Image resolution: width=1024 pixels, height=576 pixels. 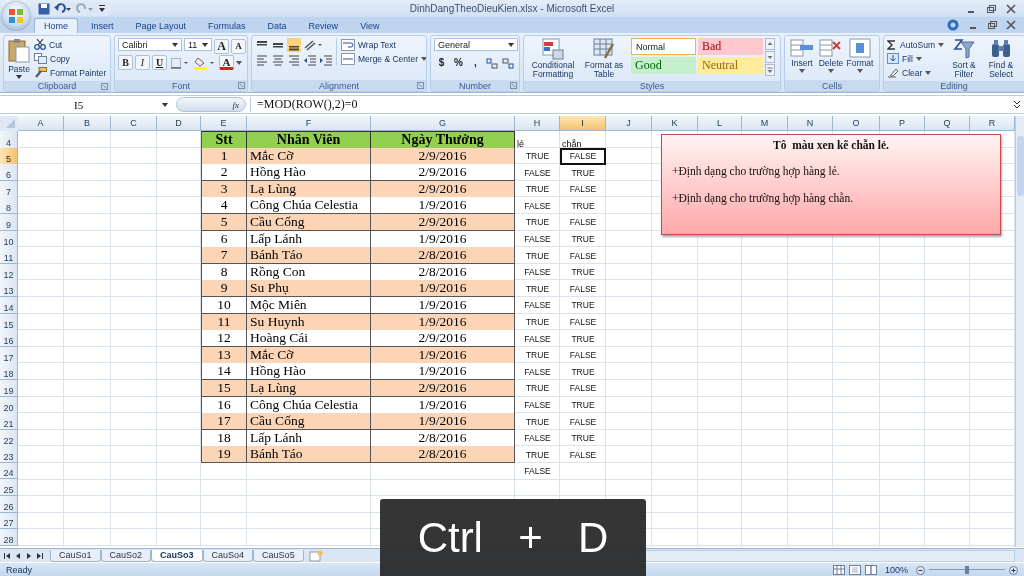 I want to click on number-format-field: General, so click(x=476, y=44).